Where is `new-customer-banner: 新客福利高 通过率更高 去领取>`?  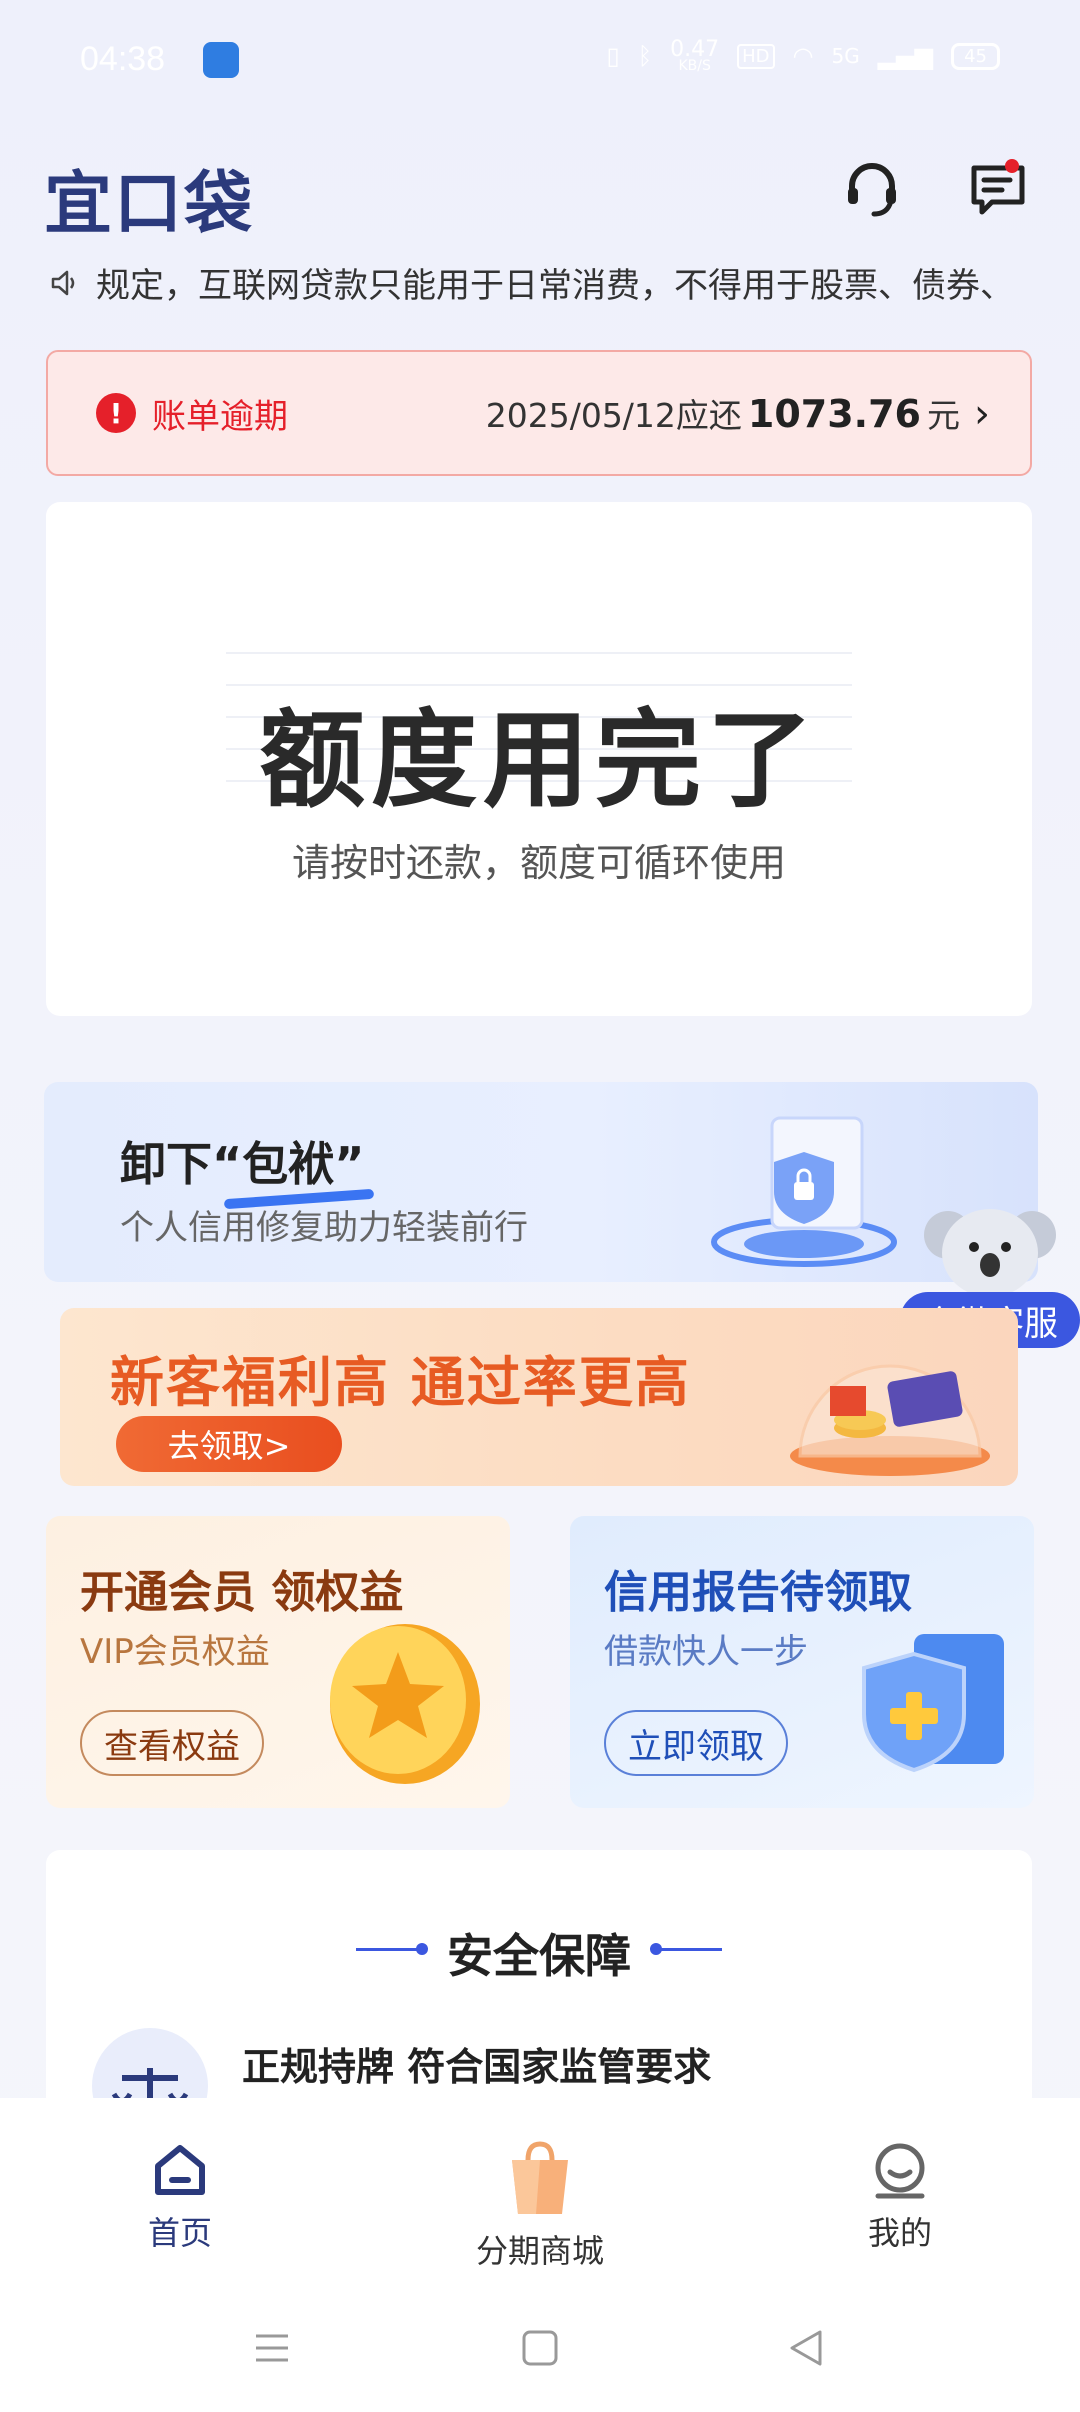 new-customer-banner: 新客福利高 通过率更高 去领取> is located at coordinates (539, 1397).